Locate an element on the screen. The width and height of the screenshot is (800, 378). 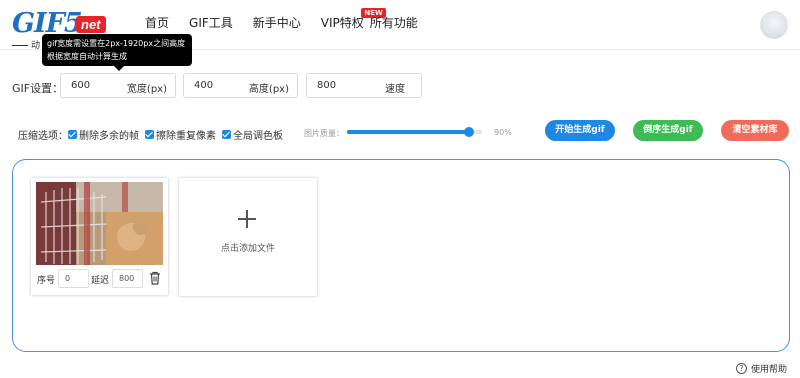
gif-settings-label: GIF设置： is located at coordinates (38, 88).